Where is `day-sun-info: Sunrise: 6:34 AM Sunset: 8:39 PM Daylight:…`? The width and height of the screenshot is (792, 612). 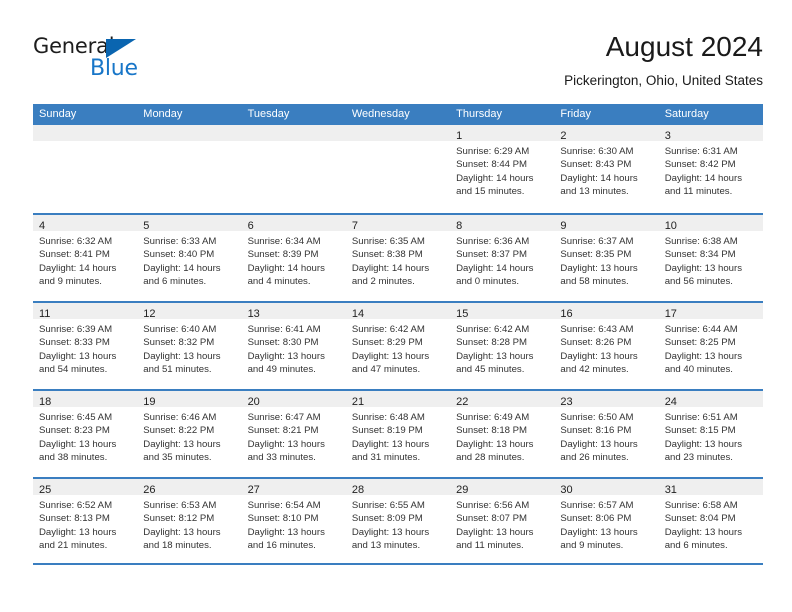 day-sun-info: Sunrise: 6:34 AM Sunset: 8:39 PM Daylight:… is located at coordinates (294, 260).